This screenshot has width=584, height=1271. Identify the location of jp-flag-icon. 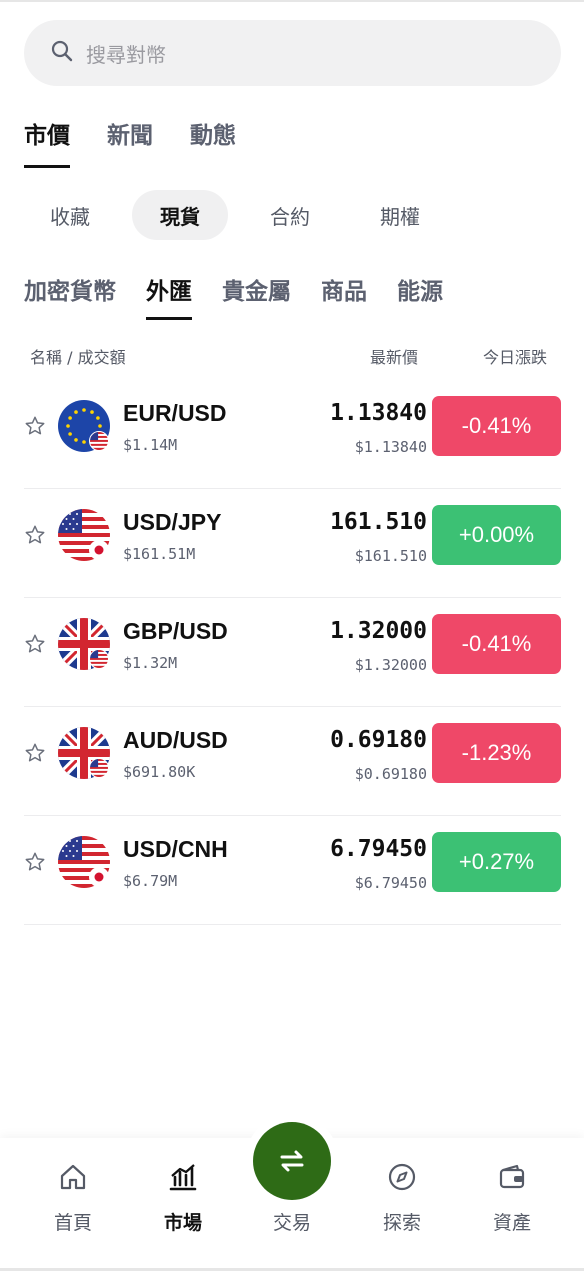
(99, 550).